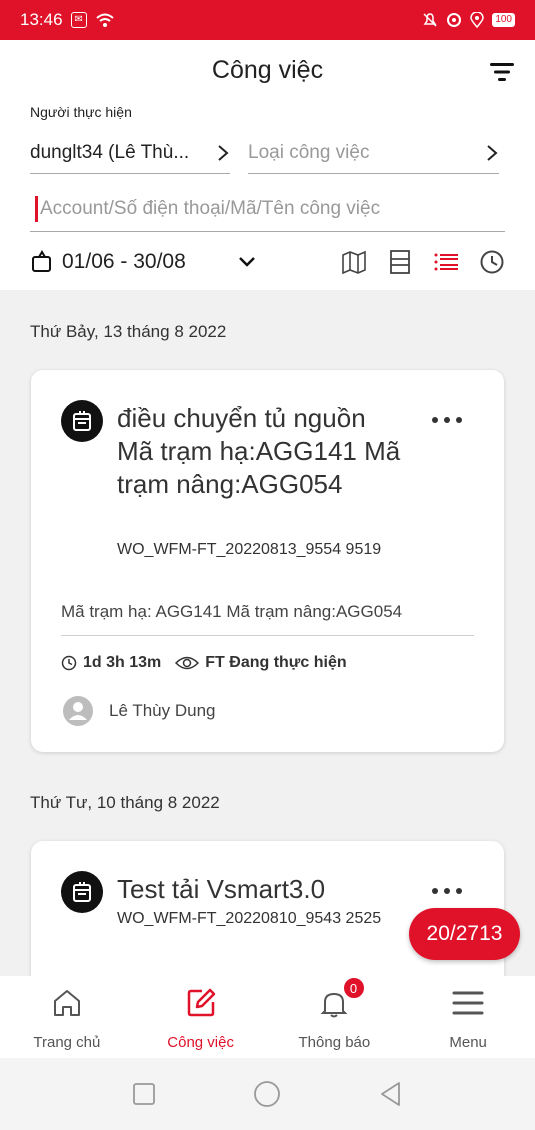 The image size is (535, 1130). What do you see at coordinates (267, 20) in the screenshot?
I see `status-bar: 13:46 ✉ 100` at bounding box center [267, 20].